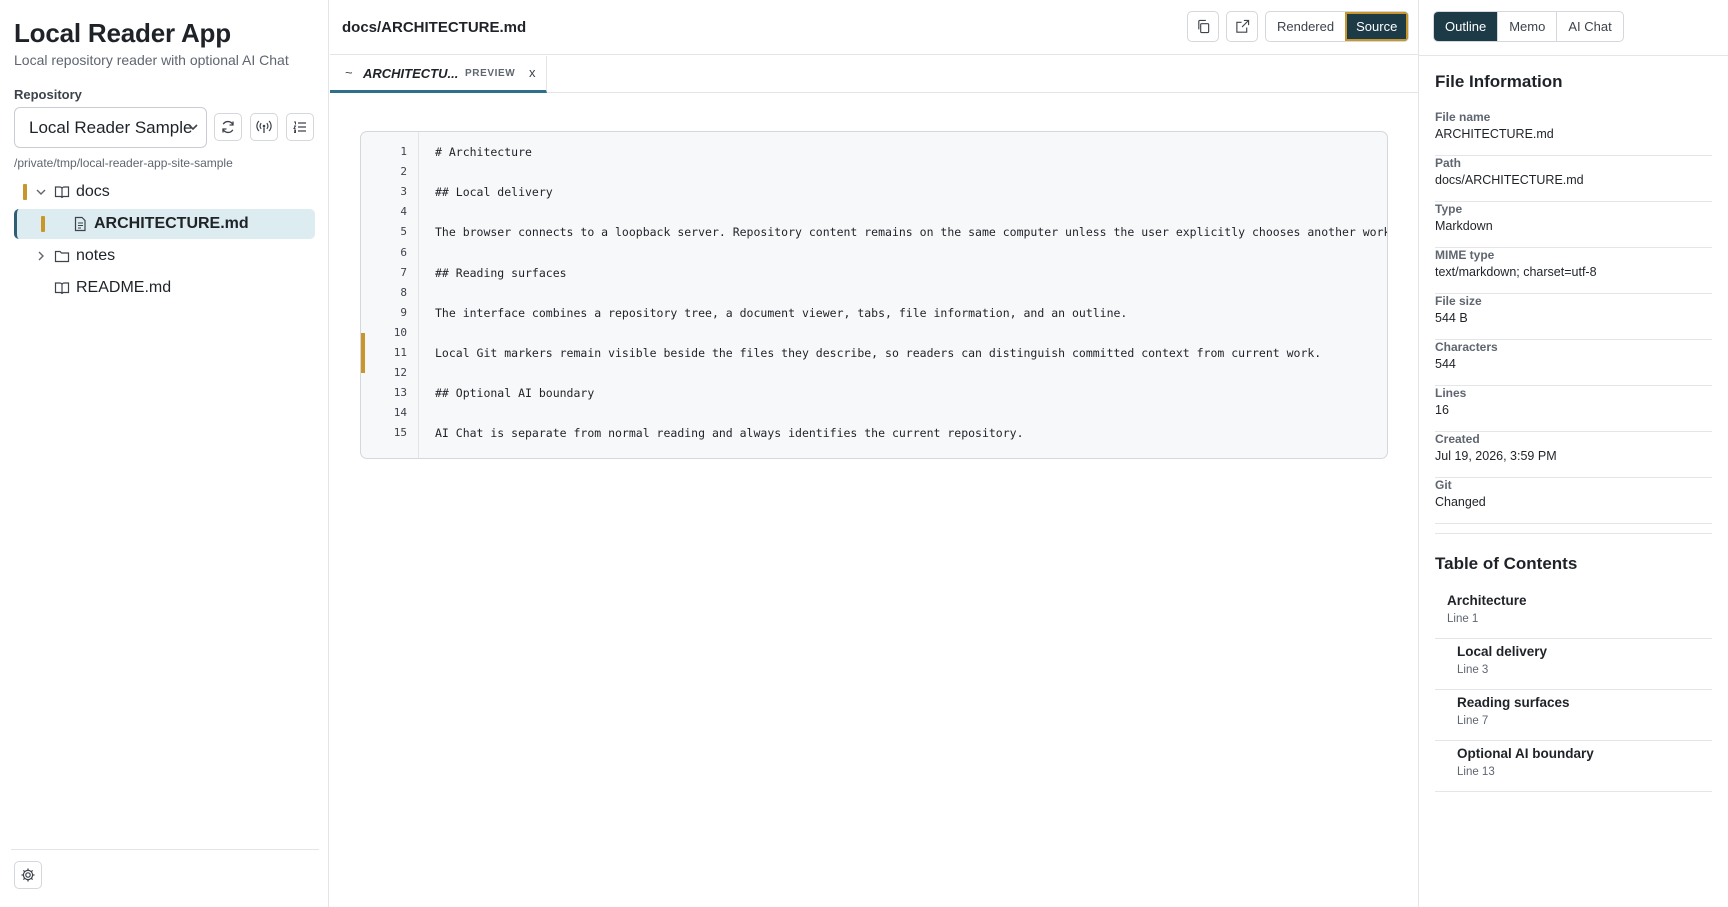 The width and height of the screenshot is (1728, 907). Describe the element at coordinates (171, 223) in the screenshot. I see `tree-item-label: ARCHITECTURE.md` at that location.